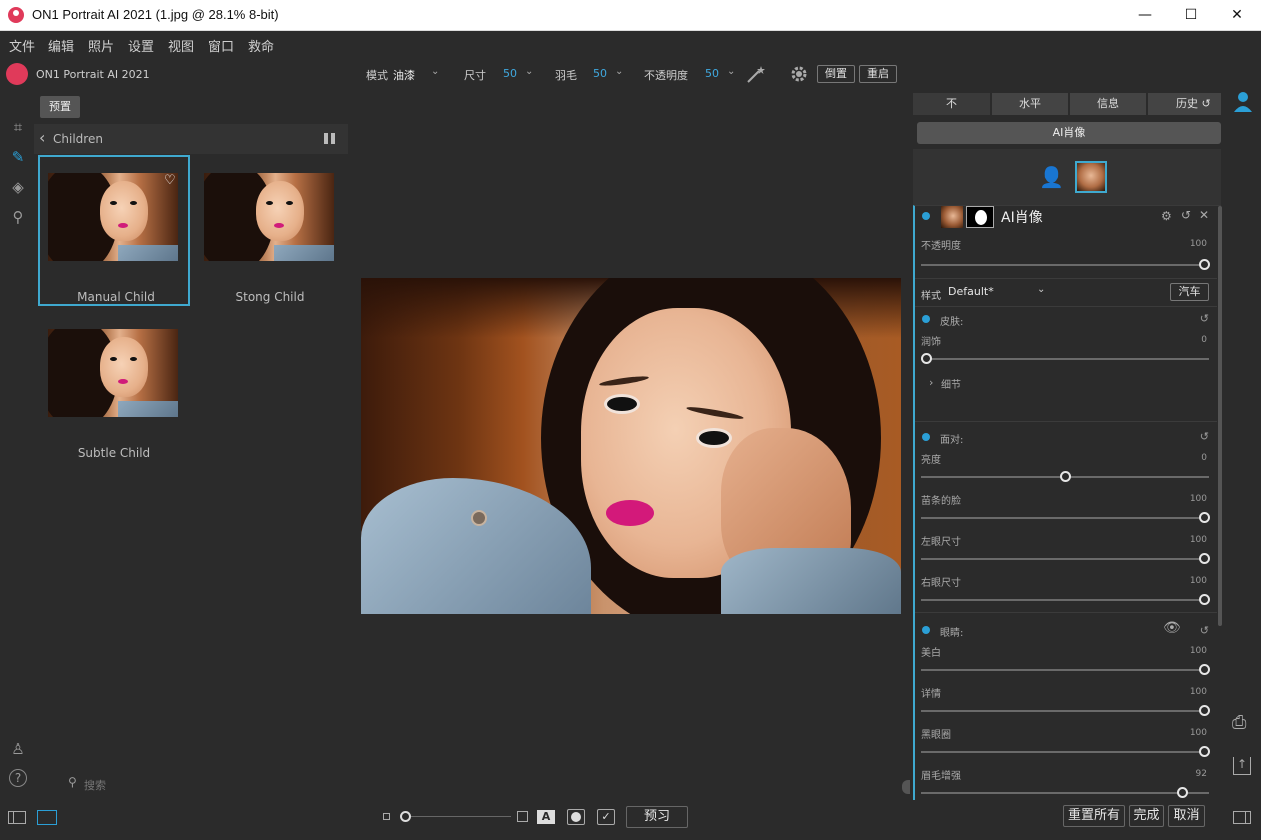 Image resolution: width=1261 pixels, height=840 pixels. Describe the element at coordinates (42, 137) in the screenshot. I see `chevron-left-icon: ‹` at that location.